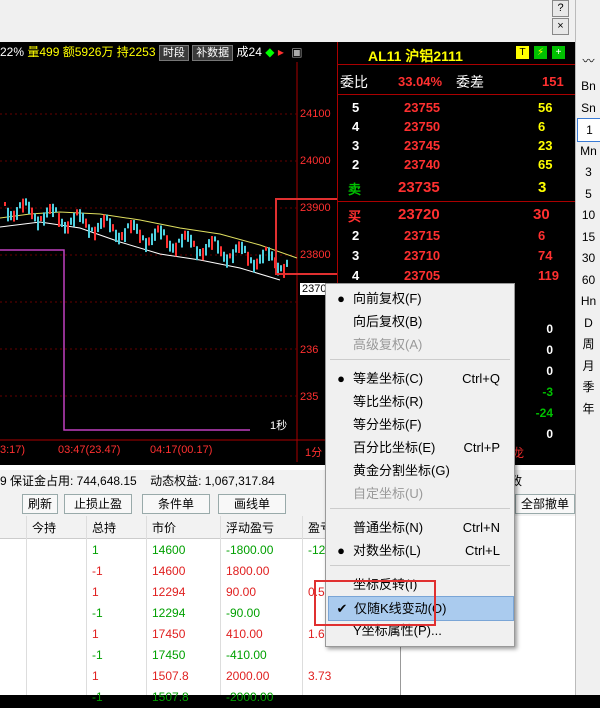 Image resolution: width=600 pixels, height=708 pixels. What do you see at coordinates (281, 52) in the screenshot?
I see `arrow-icon: ▸` at bounding box center [281, 52].